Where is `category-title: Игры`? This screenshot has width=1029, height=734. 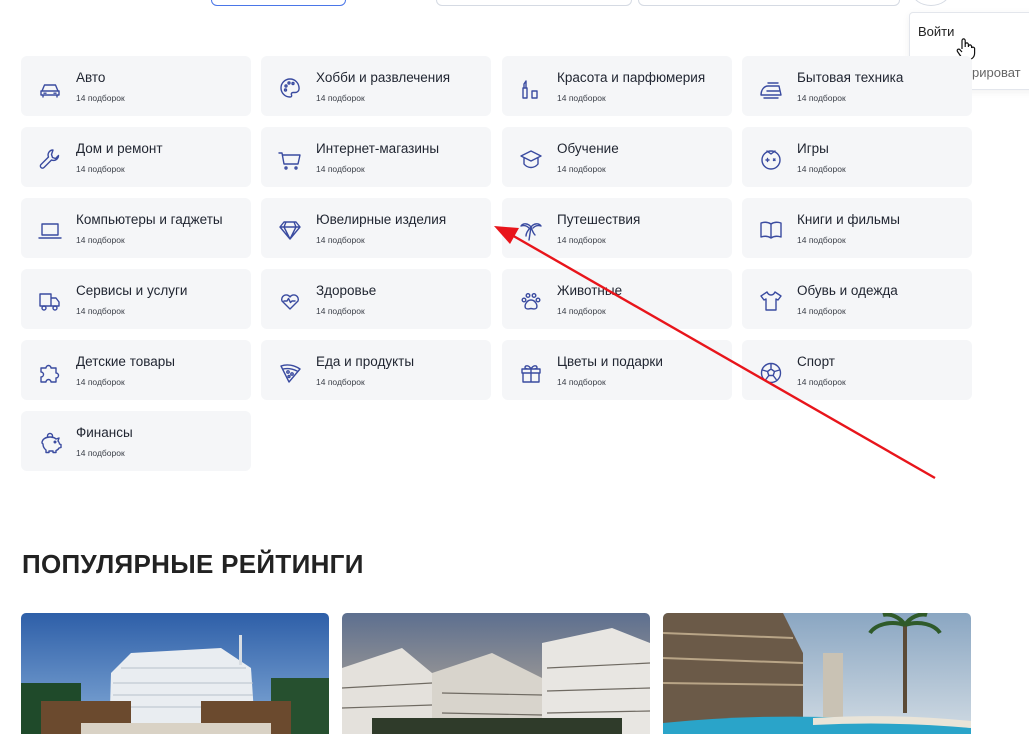
category-title: Игры is located at coordinates (813, 148).